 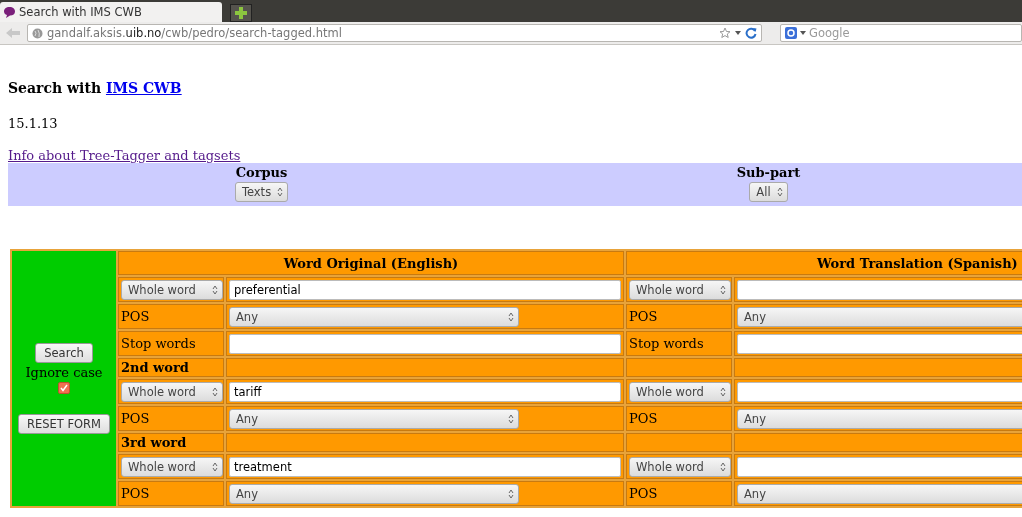 What do you see at coordinates (111, 12) in the screenshot?
I see `browser-tab: Search with IMS CWB` at bounding box center [111, 12].